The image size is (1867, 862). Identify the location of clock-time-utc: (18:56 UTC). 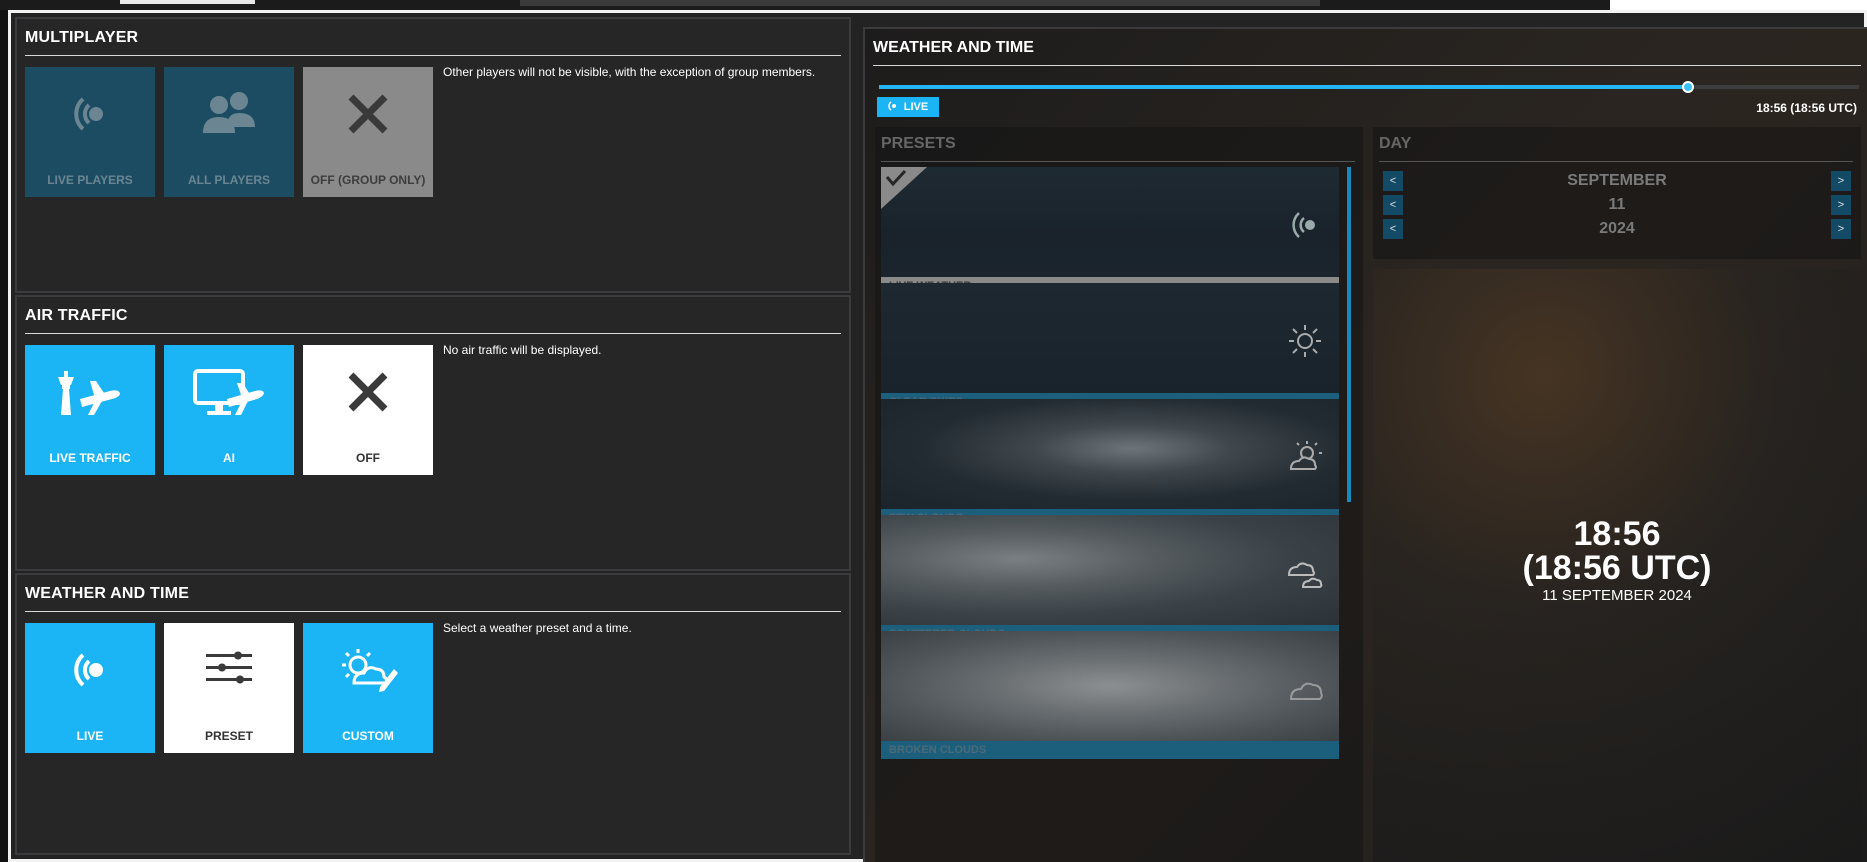
(1617, 568).